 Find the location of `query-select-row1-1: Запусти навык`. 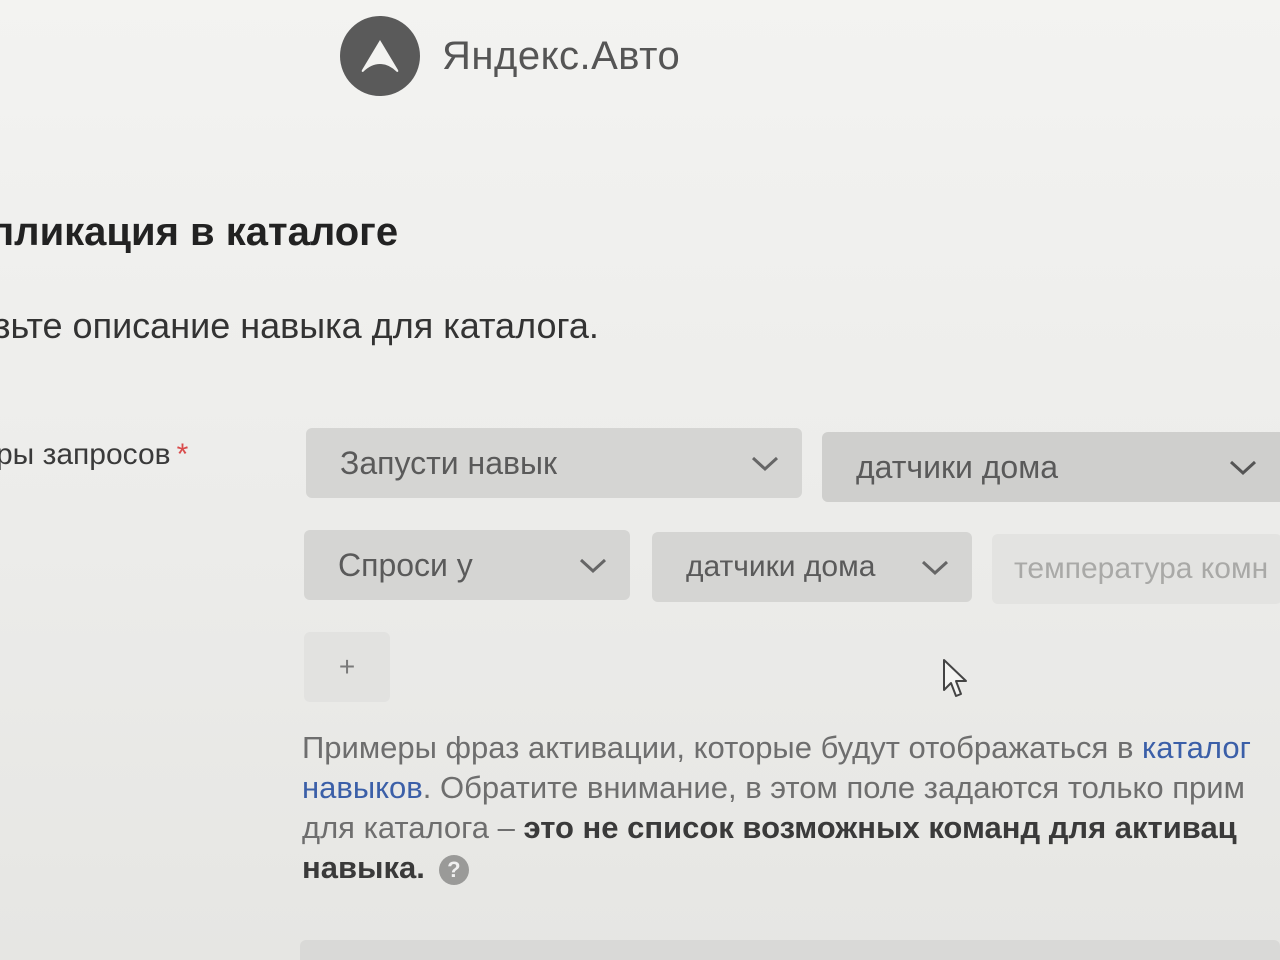

query-select-row1-1: Запусти навык is located at coordinates (554, 463).